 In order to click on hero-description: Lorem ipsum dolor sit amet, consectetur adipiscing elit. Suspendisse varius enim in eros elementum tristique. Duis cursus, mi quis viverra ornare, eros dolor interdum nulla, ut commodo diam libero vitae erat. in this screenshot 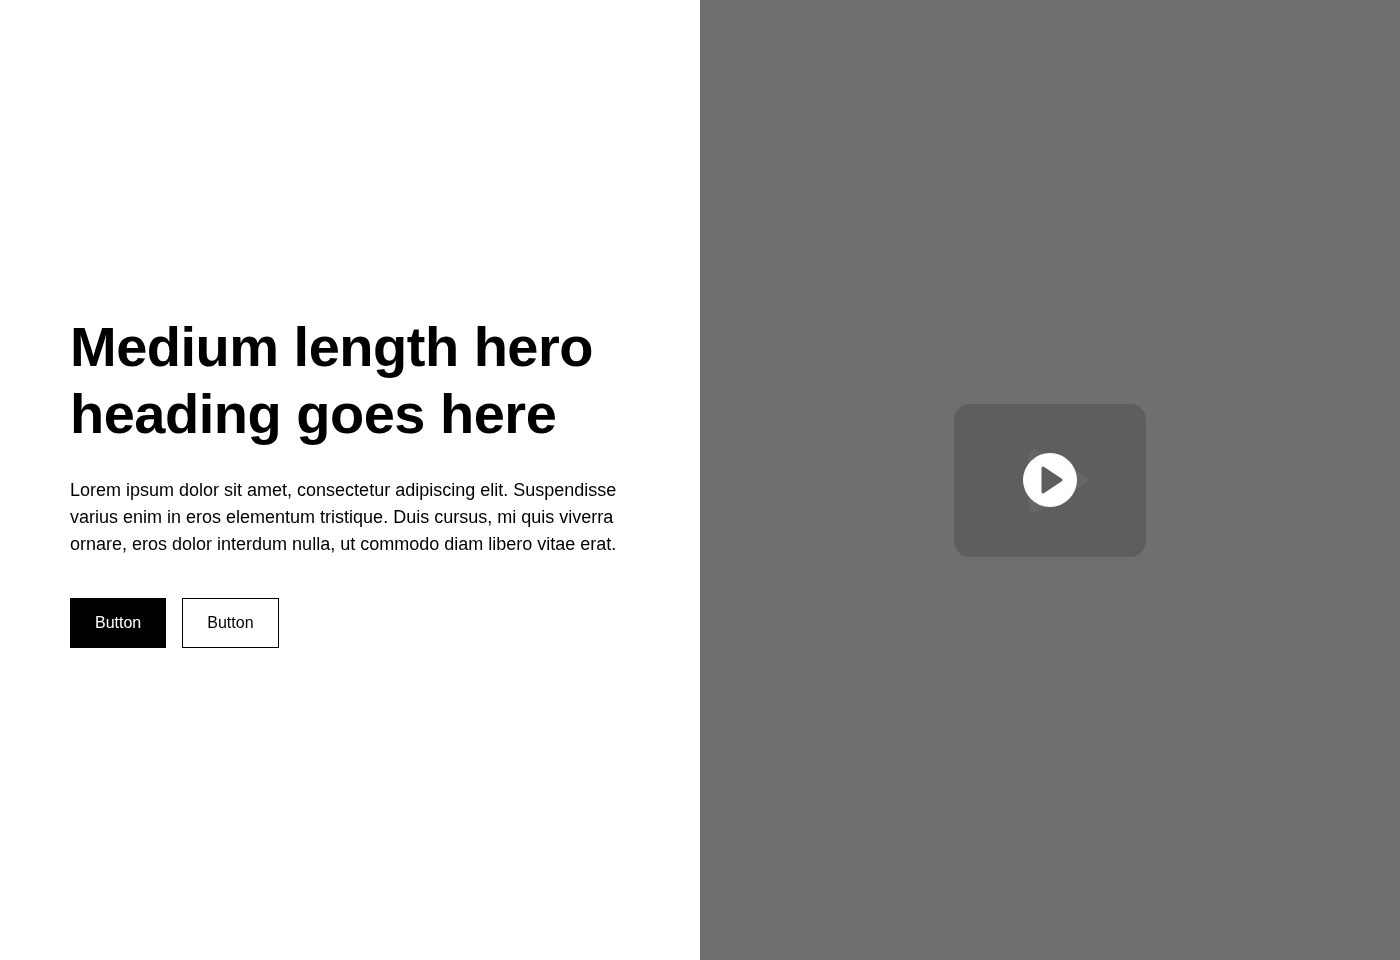, I will do `click(344, 517)`.